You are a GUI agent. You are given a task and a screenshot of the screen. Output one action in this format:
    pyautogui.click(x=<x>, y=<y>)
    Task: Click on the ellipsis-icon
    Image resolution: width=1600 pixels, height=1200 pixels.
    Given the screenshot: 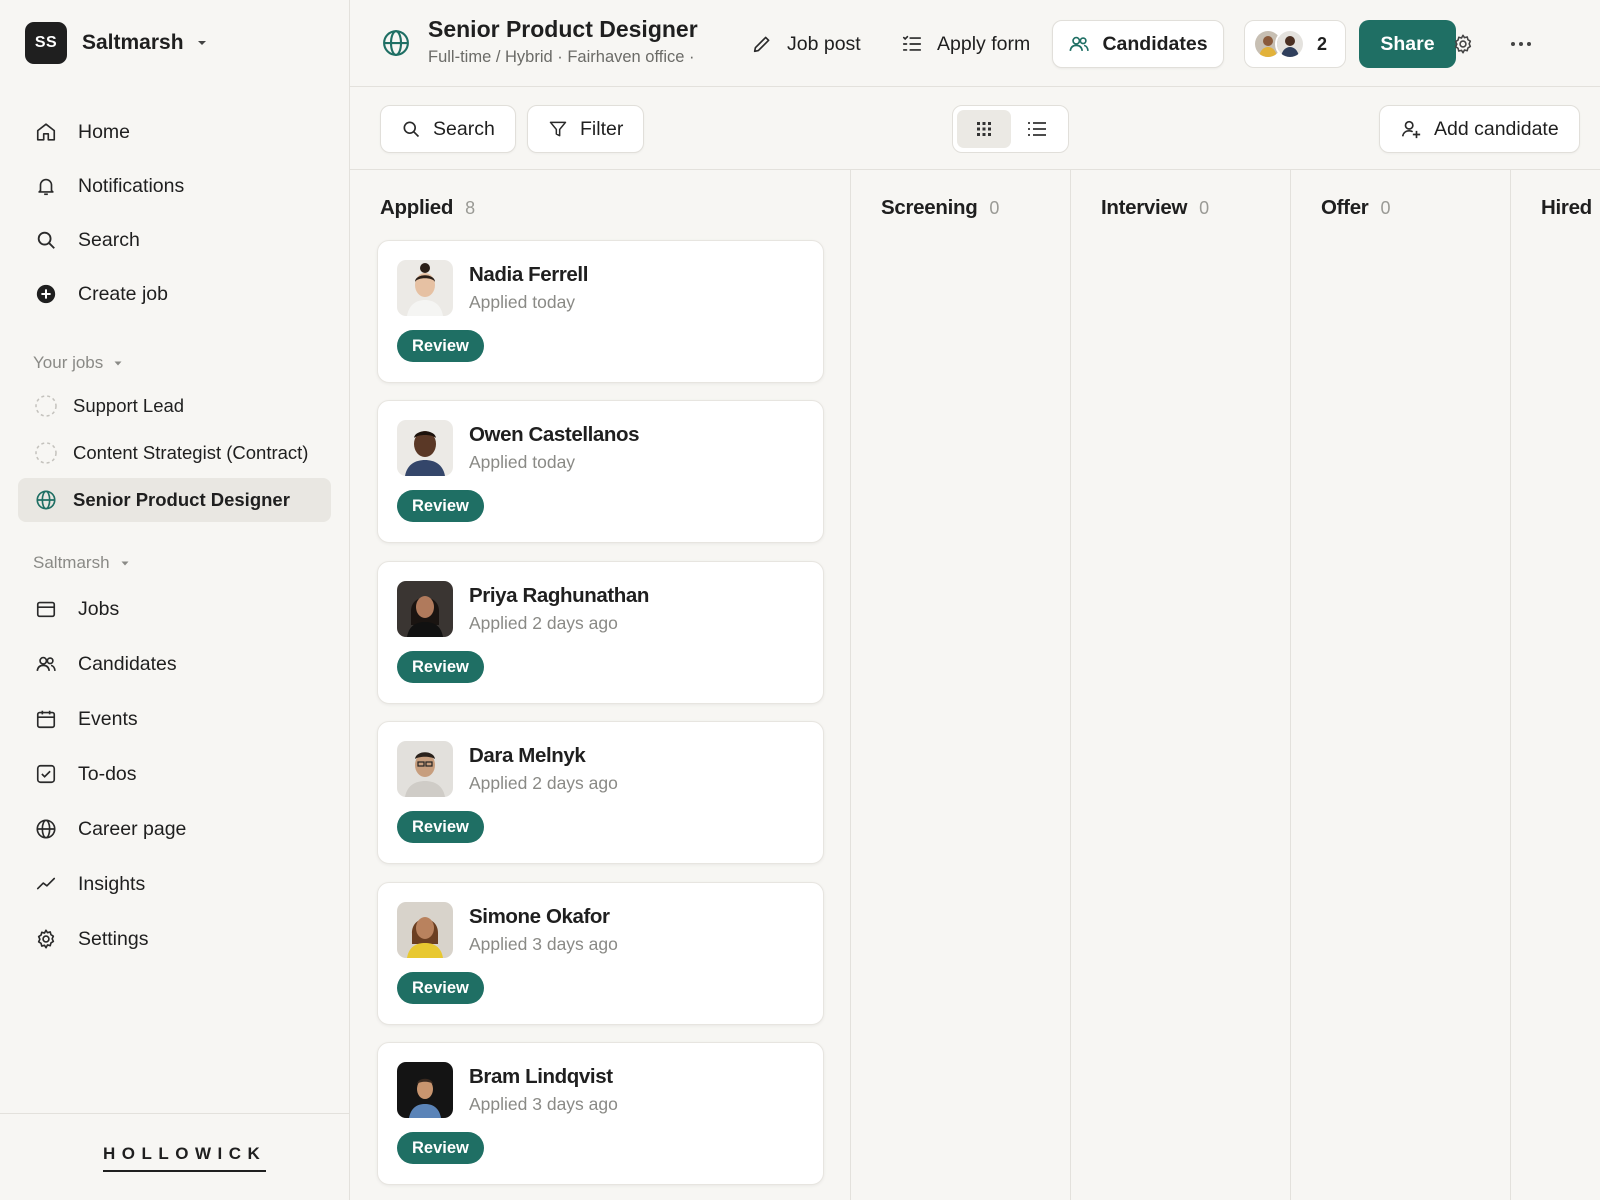 What is the action you would take?
    pyautogui.click(x=1521, y=44)
    